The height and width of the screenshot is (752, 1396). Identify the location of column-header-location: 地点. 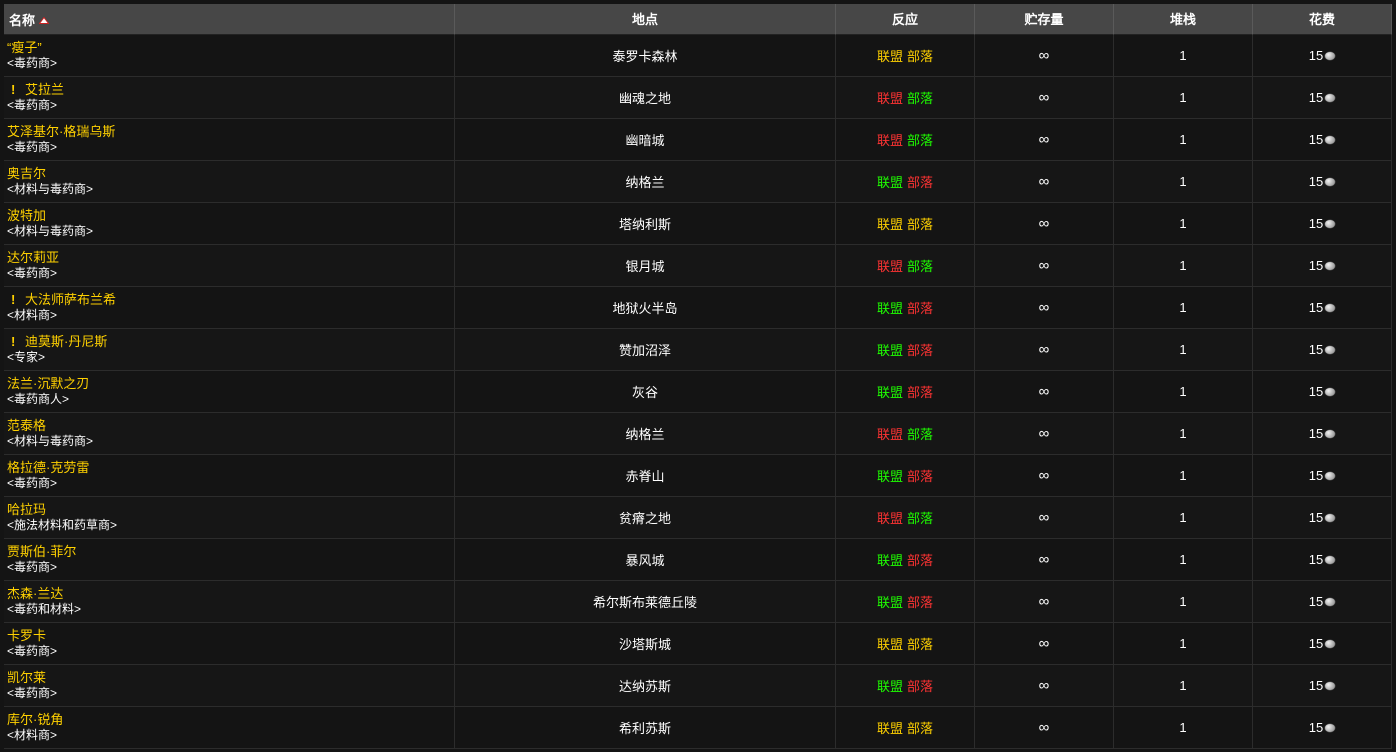
(645, 19).